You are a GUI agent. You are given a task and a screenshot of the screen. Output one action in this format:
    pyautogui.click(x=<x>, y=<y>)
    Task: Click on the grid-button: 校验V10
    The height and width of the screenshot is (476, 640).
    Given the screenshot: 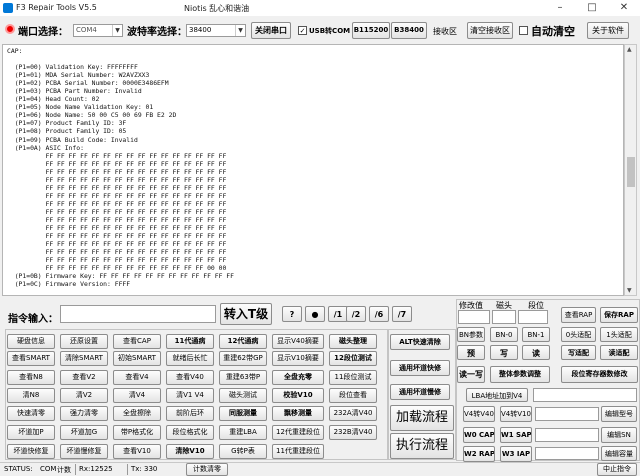 What is the action you would take?
    pyautogui.click(x=298, y=395)
    